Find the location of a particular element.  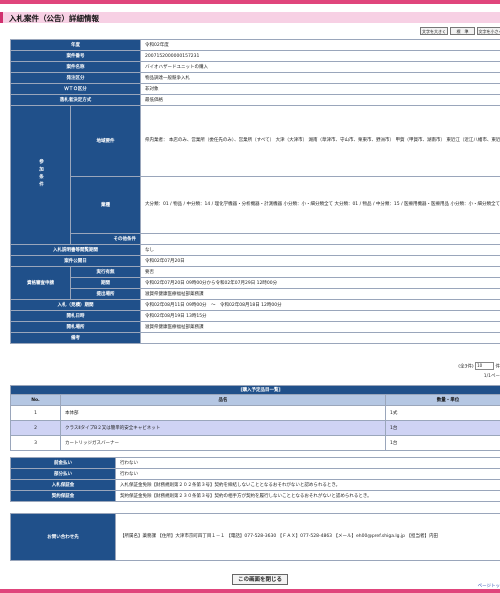

table-row: 3 カートリッジガスバーナー 1台 is located at coordinates (255, 443).